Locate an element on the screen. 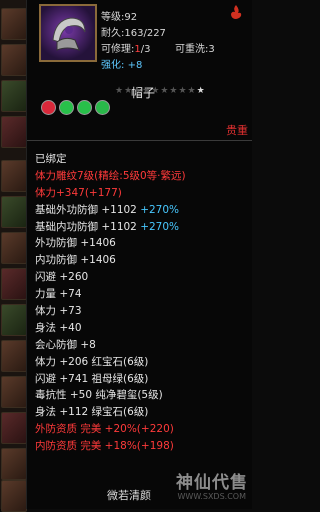 The image size is (320, 512). item-icon is located at coordinates (68, 33).